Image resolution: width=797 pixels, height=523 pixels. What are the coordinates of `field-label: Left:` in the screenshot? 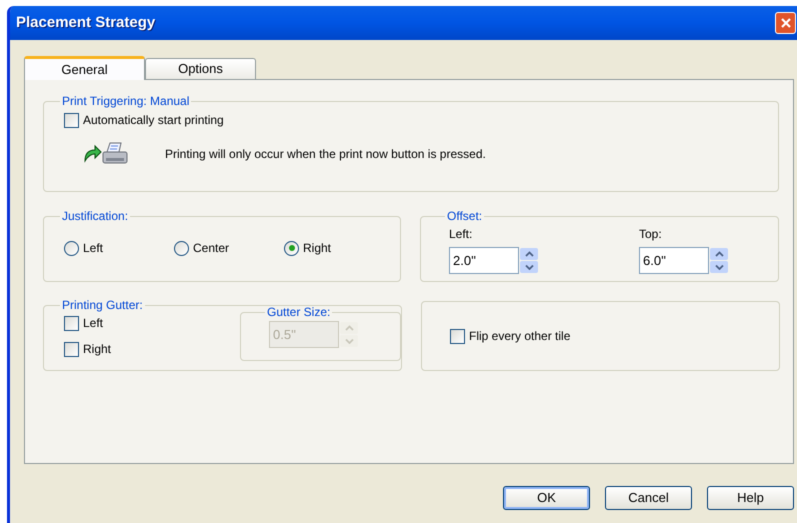 It's located at (461, 234).